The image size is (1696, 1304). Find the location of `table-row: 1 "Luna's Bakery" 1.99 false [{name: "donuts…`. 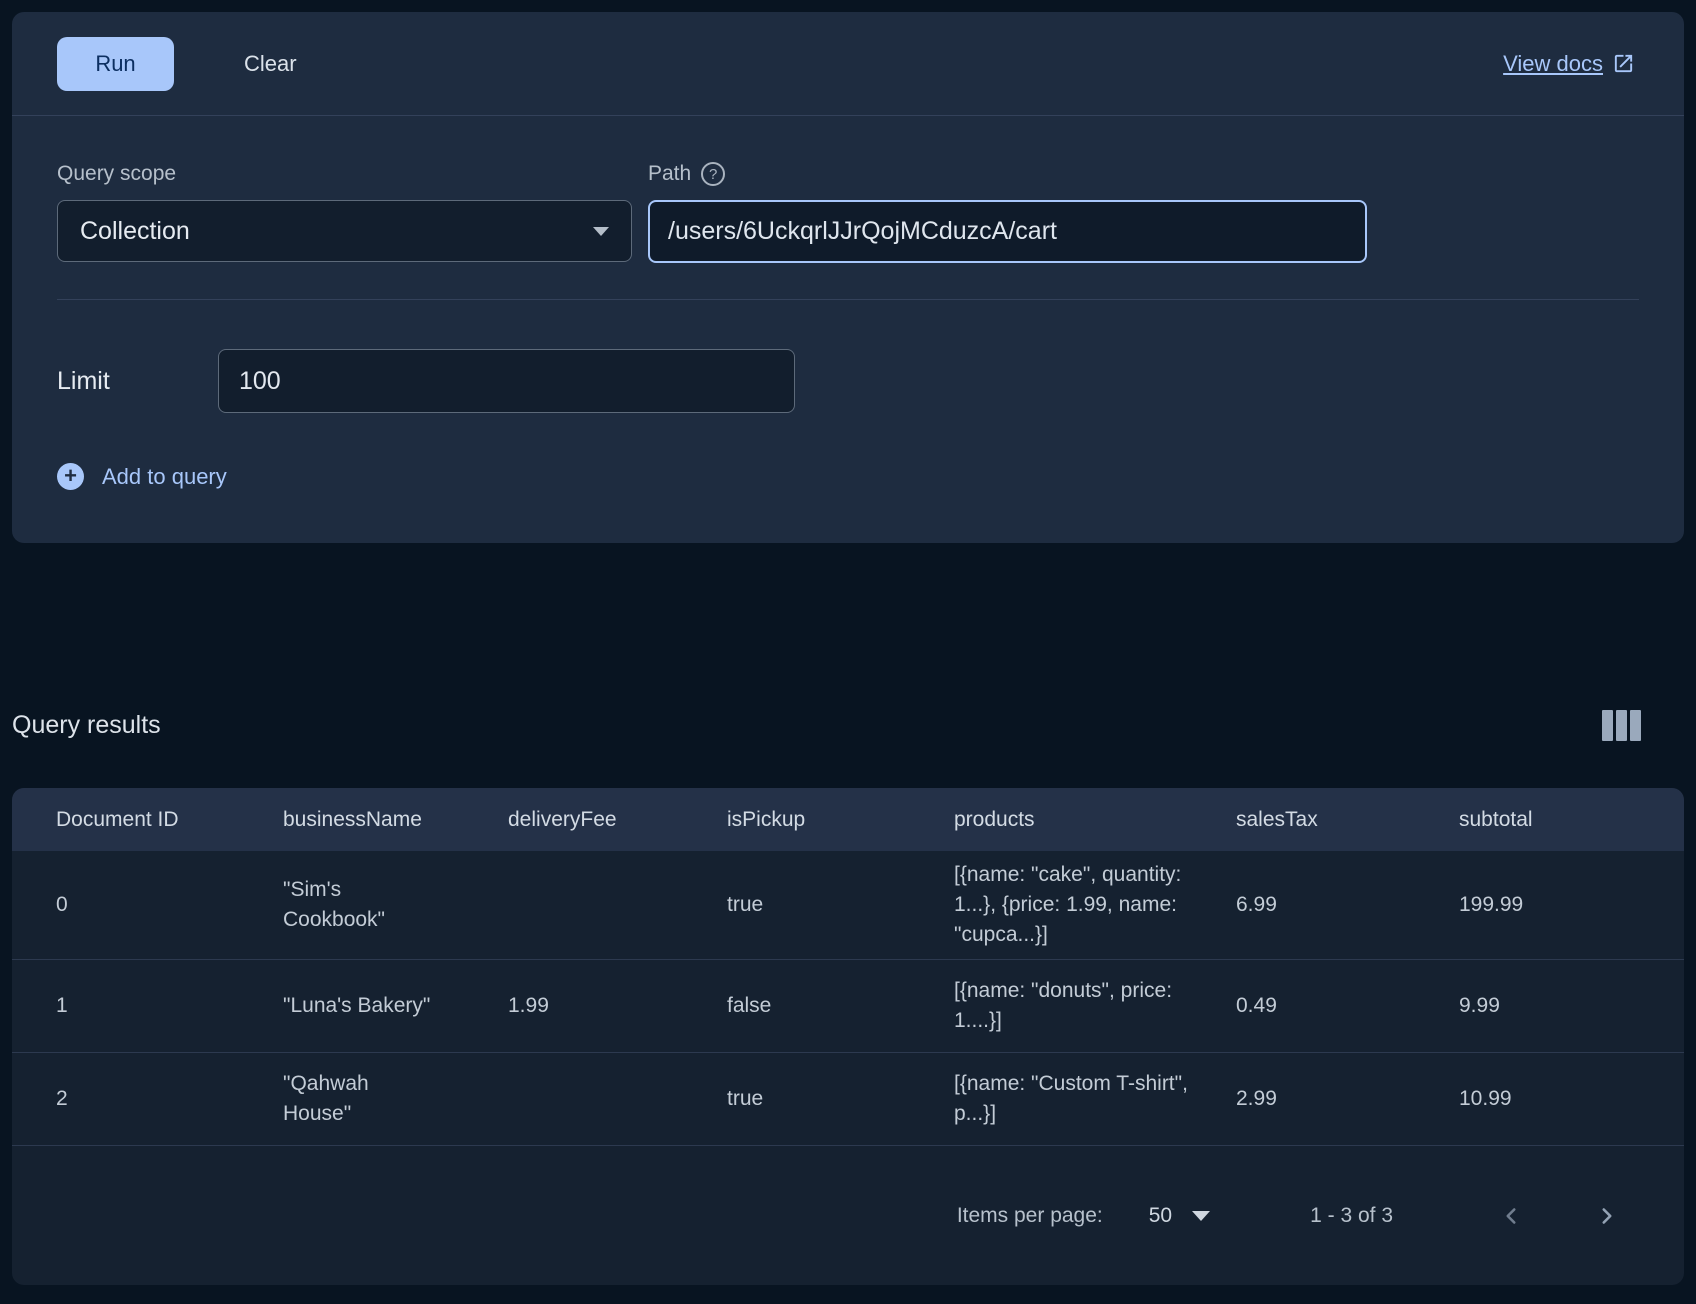

table-row: 1 "Luna's Bakery" 1.99 false [{name: "donuts… is located at coordinates (848, 1006).